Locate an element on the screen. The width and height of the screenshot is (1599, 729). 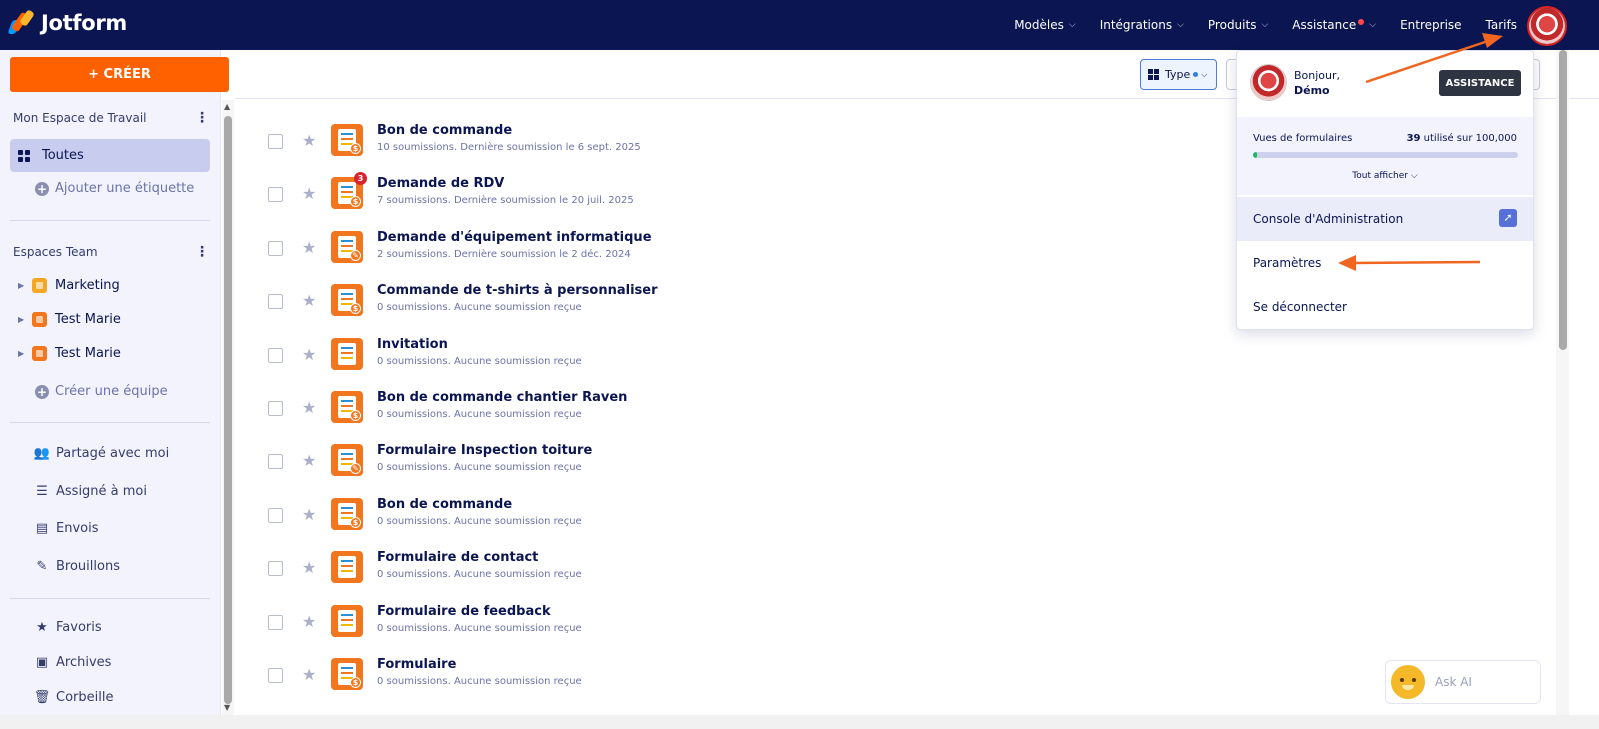
form-icon is located at coordinates (347, 354).